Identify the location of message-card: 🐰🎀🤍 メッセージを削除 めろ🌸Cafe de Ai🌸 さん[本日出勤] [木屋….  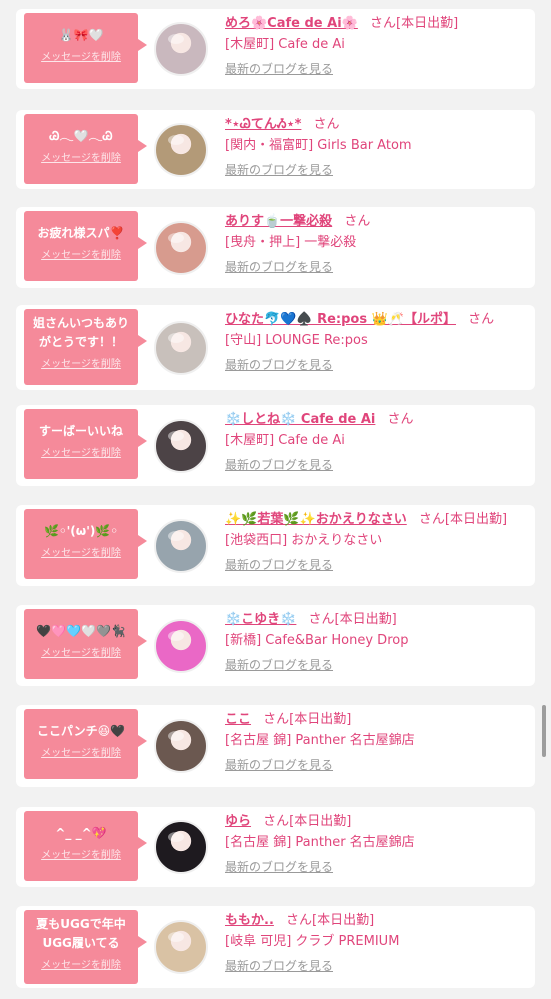
(275, 49).